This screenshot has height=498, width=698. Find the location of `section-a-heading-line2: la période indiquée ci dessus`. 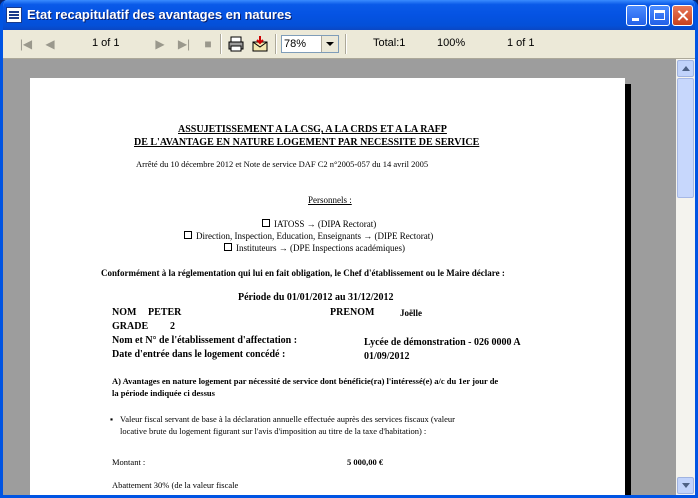

section-a-heading-line2: la période indiquée ci dessus is located at coordinates (163, 393).